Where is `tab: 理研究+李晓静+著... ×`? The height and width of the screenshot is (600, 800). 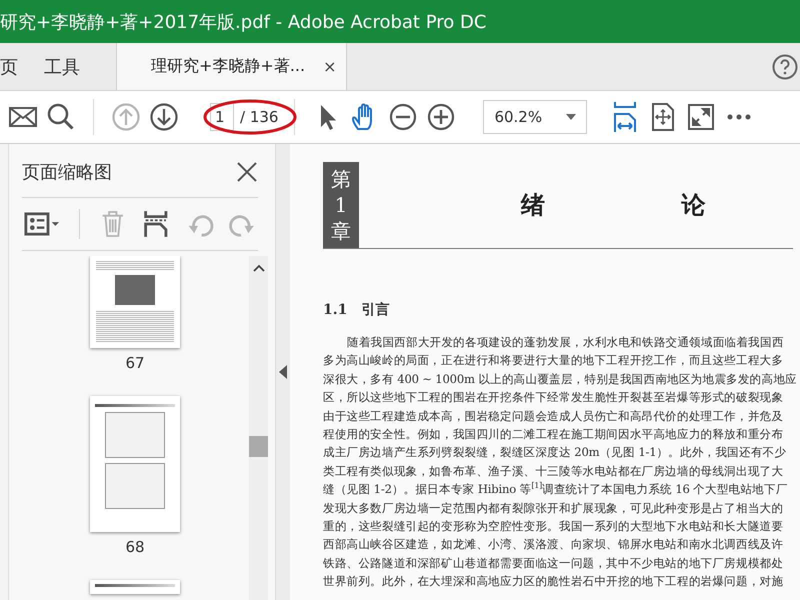 tab: 理研究+李晓静+著... × is located at coordinates (232, 66).